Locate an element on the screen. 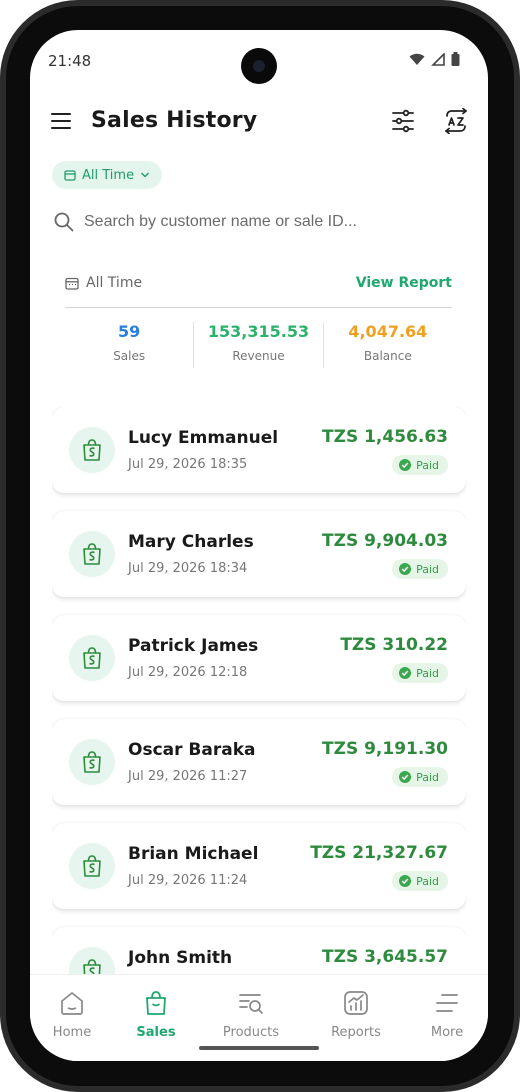 Image resolution: width=520 pixels, height=1092 pixels. period-filter-chip: All Time is located at coordinates (107, 175).